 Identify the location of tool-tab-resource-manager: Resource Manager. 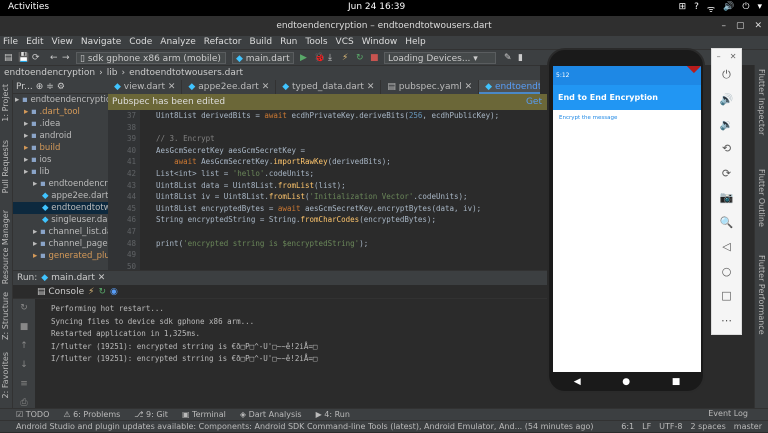
(5, 247).